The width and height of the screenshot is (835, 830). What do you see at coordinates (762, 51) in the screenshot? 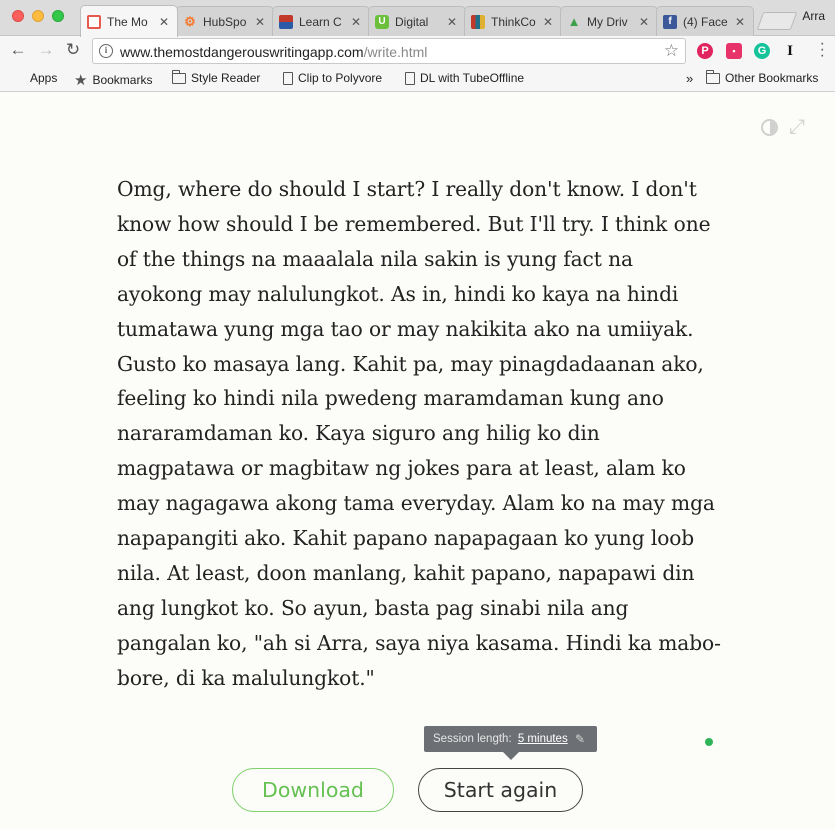
I see `grammarly-icon: G` at bounding box center [762, 51].